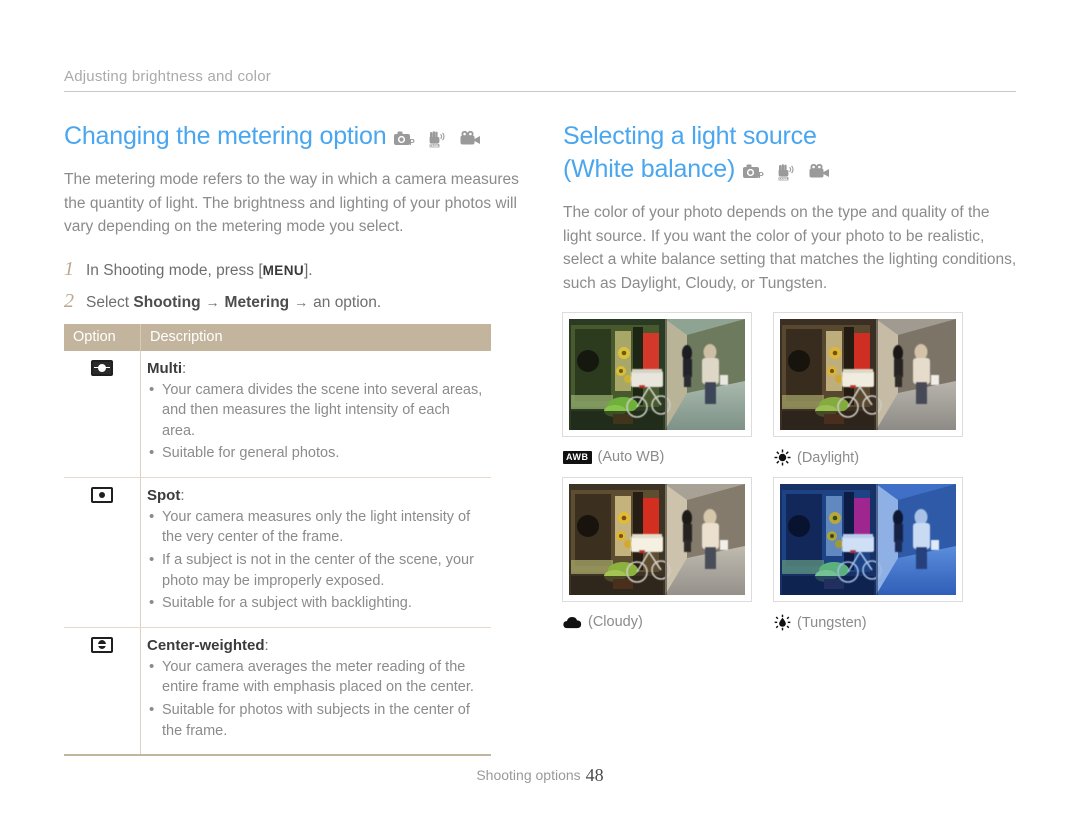 This screenshot has height=815, width=1080. Describe the element at coordinates (631, 457) in the screenshot. I see `wb-caption-text: (Auto WB)` at that location.